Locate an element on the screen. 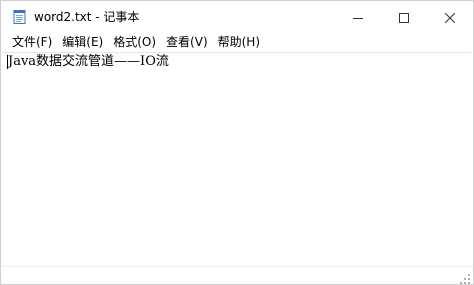 The width and height of the screenshot is (474, 285). menu-help: 帮助(H) is located at coordinates (239, 42).